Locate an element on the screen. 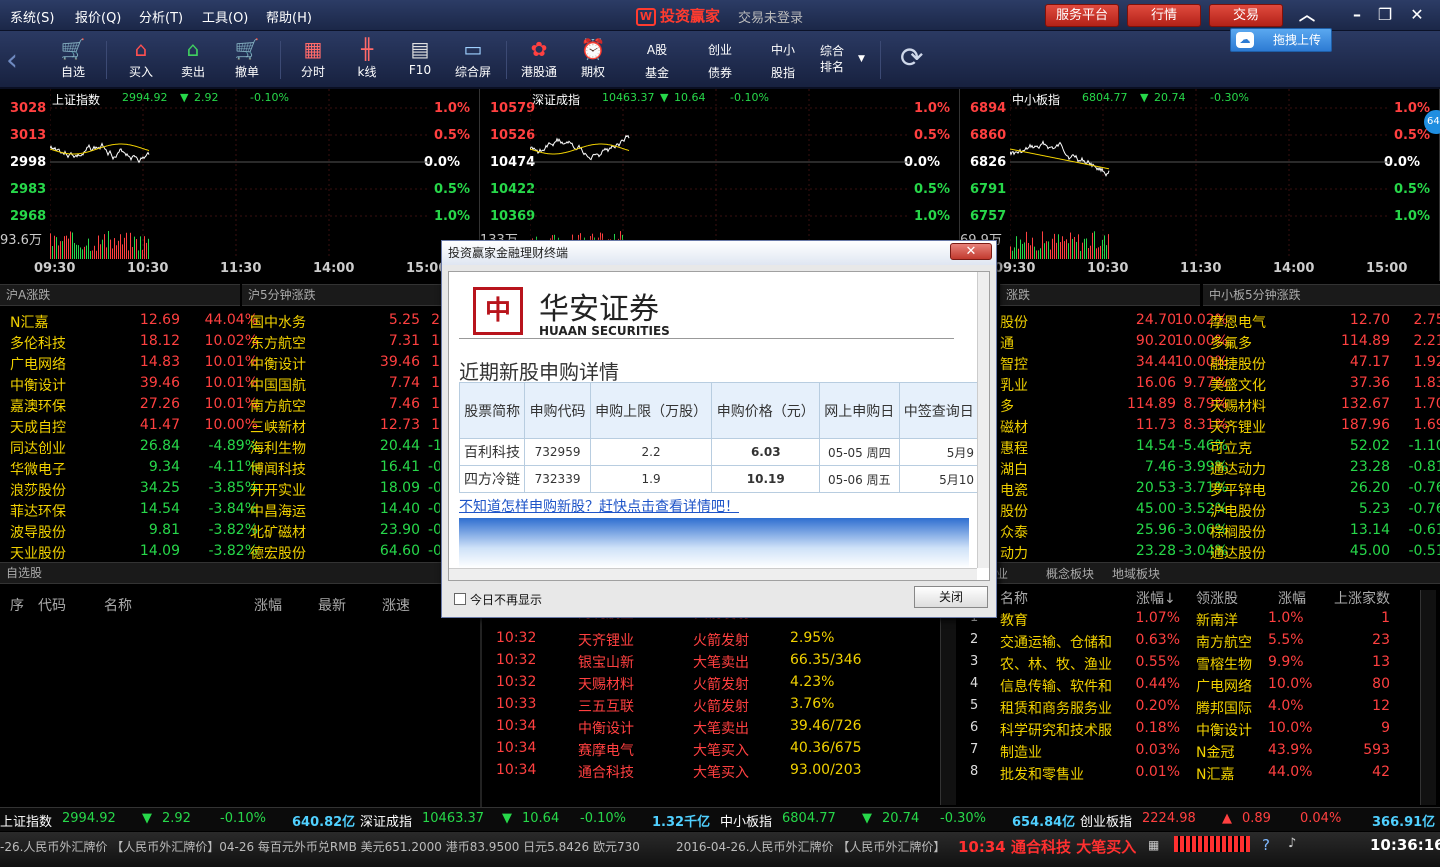  alert-row: 10:33 三五互联 火箭发射 3.76% is located at coordinates (716, 706).